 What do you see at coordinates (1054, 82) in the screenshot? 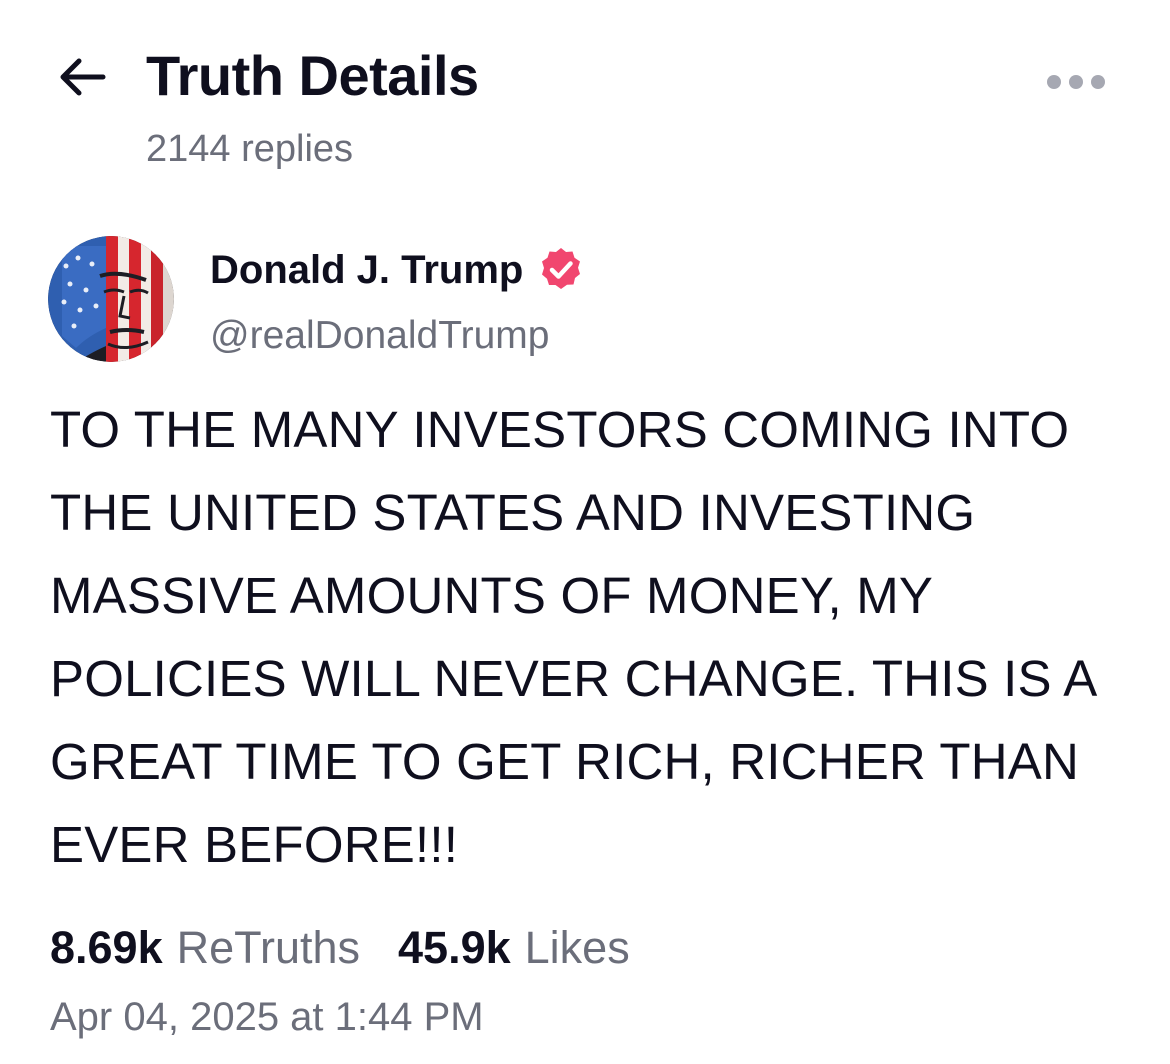
I see `more-horizontal-icon` at bounding box center [1054, 82].